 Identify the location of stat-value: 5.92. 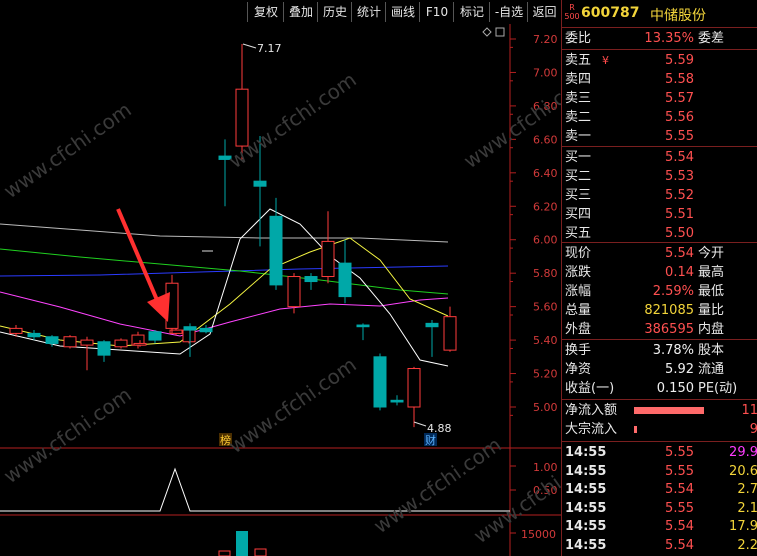
(679, 369).